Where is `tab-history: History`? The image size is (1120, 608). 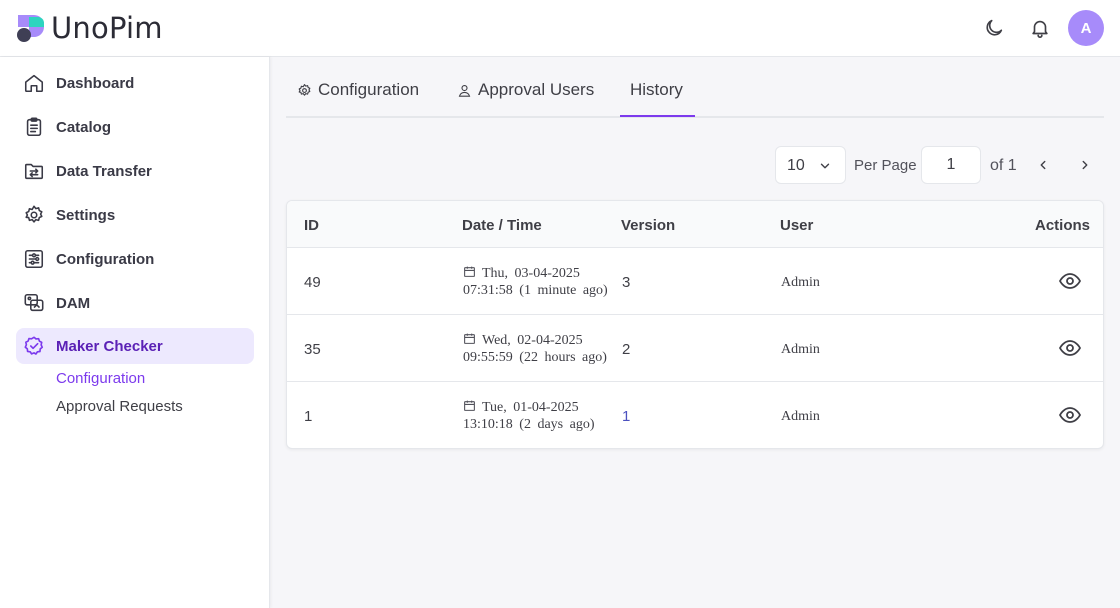 tab-history: History is located at coordinates (656, 90).